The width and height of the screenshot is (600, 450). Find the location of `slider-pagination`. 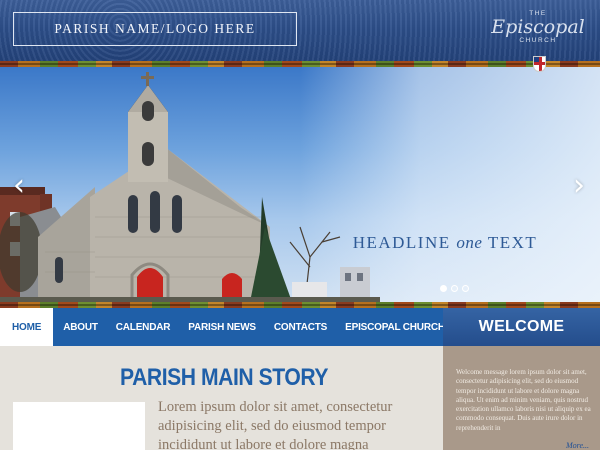

slider-pagination is located at coordinates (454, 288).